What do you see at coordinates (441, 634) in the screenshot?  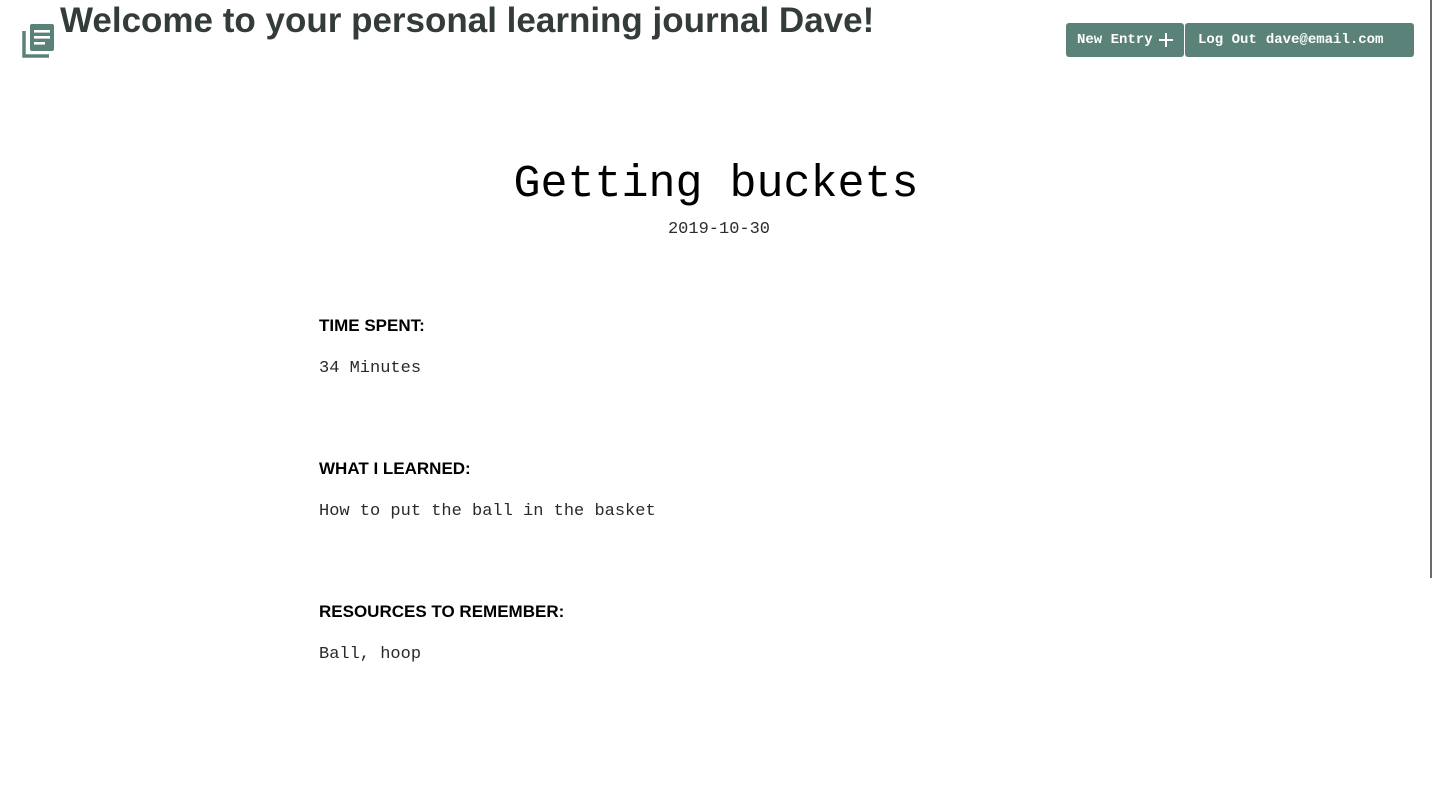 I see `resources-section: RESOURCES TO REMEMBER: Ball, hoop` at bounding box center [441, 634].